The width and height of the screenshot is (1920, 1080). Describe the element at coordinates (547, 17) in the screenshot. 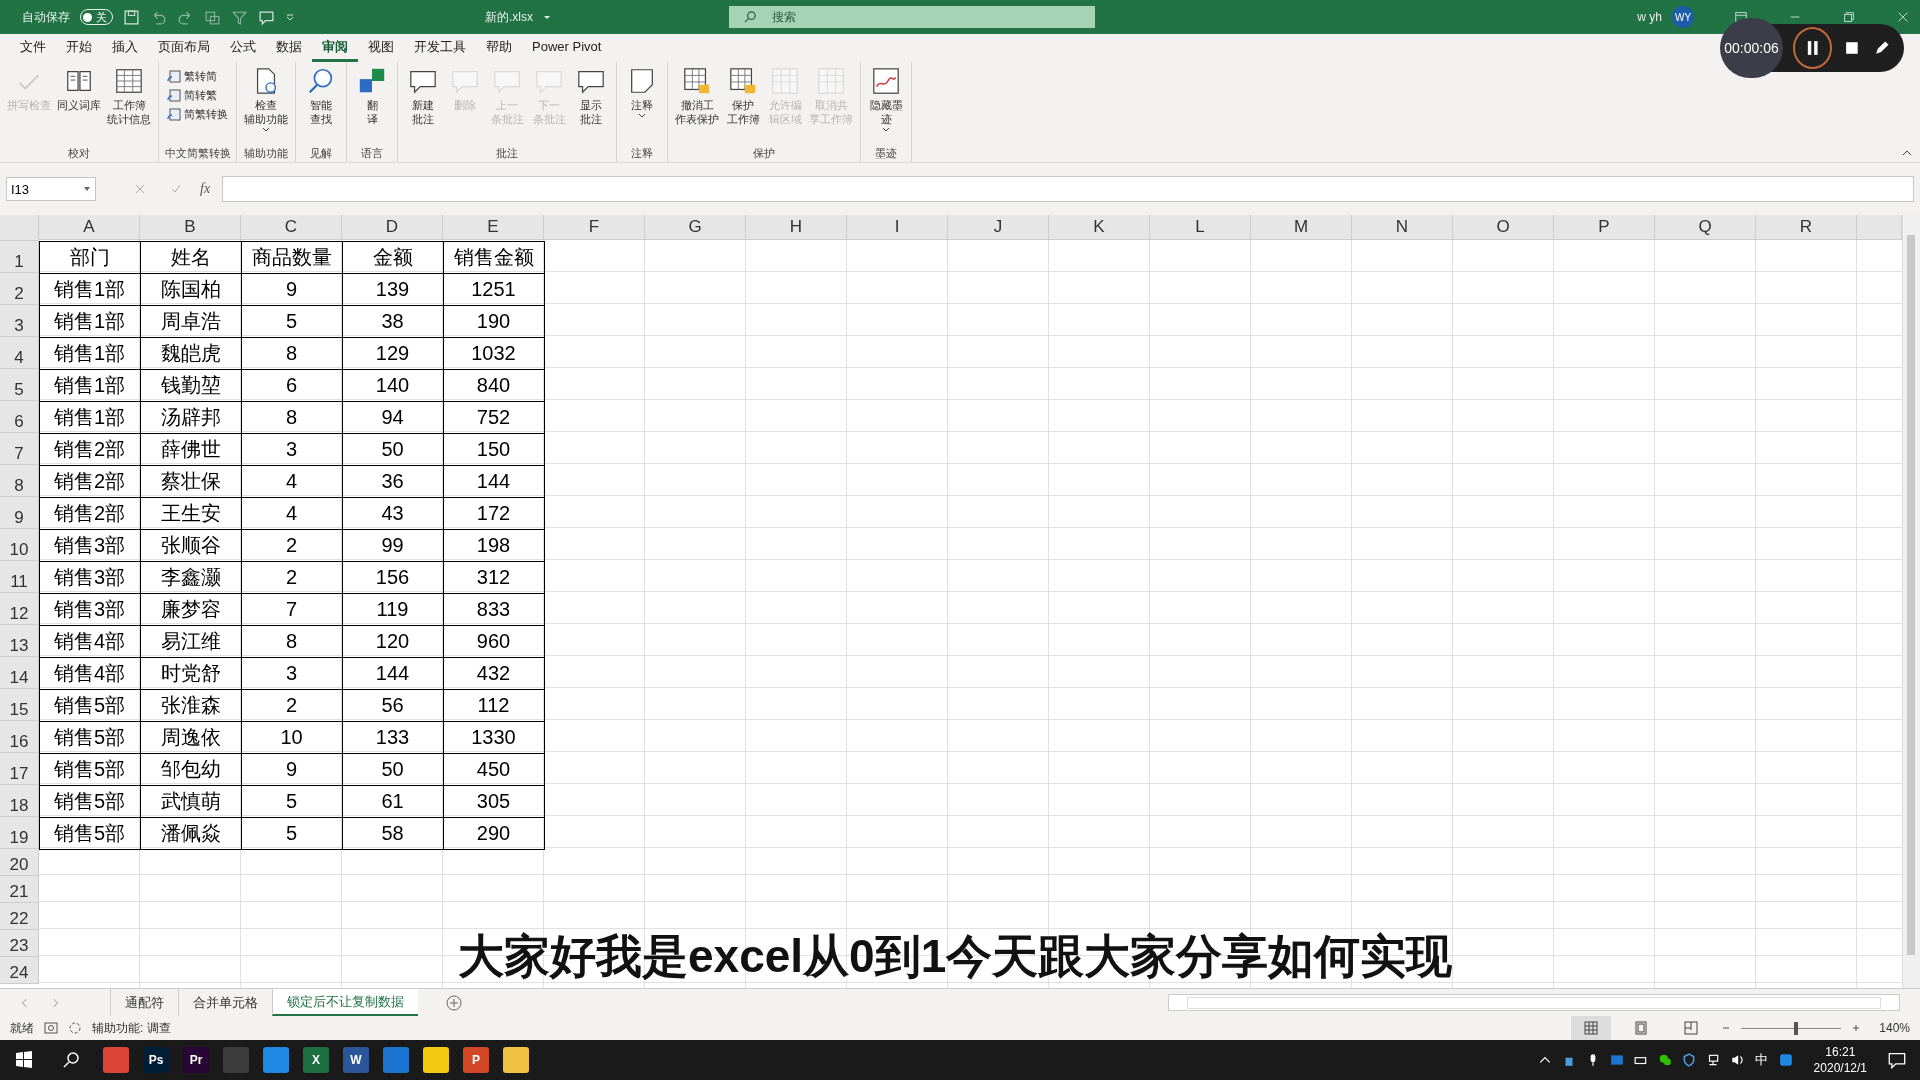

I see `caret-icon` at that location.